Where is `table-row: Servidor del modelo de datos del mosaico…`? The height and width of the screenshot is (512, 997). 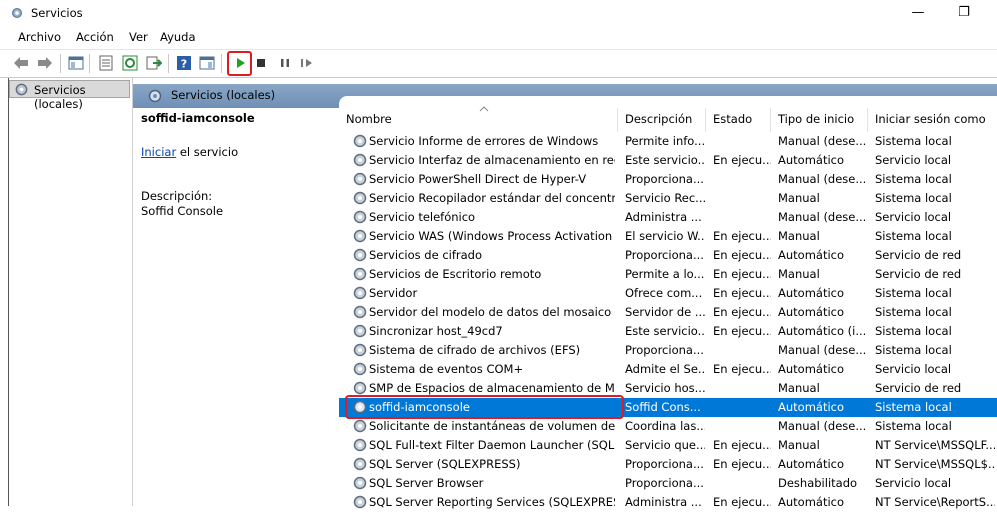
table-row: Servidor del modelo de datos del mosaico… is located at coordinates (668, 312).